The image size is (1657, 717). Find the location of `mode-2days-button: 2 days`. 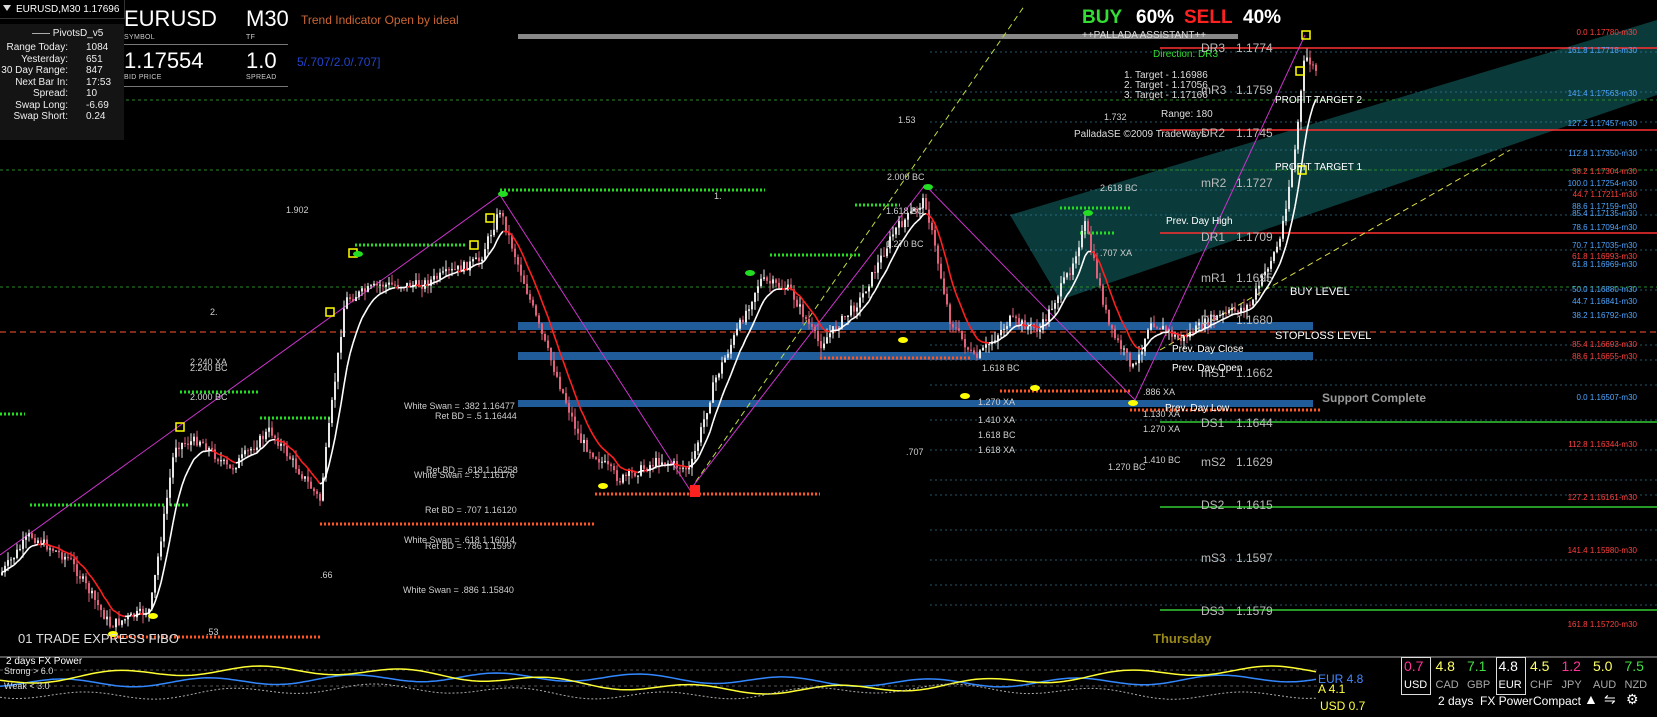

mode-2days-button: 2 days is located at coordinates (1455, 701).